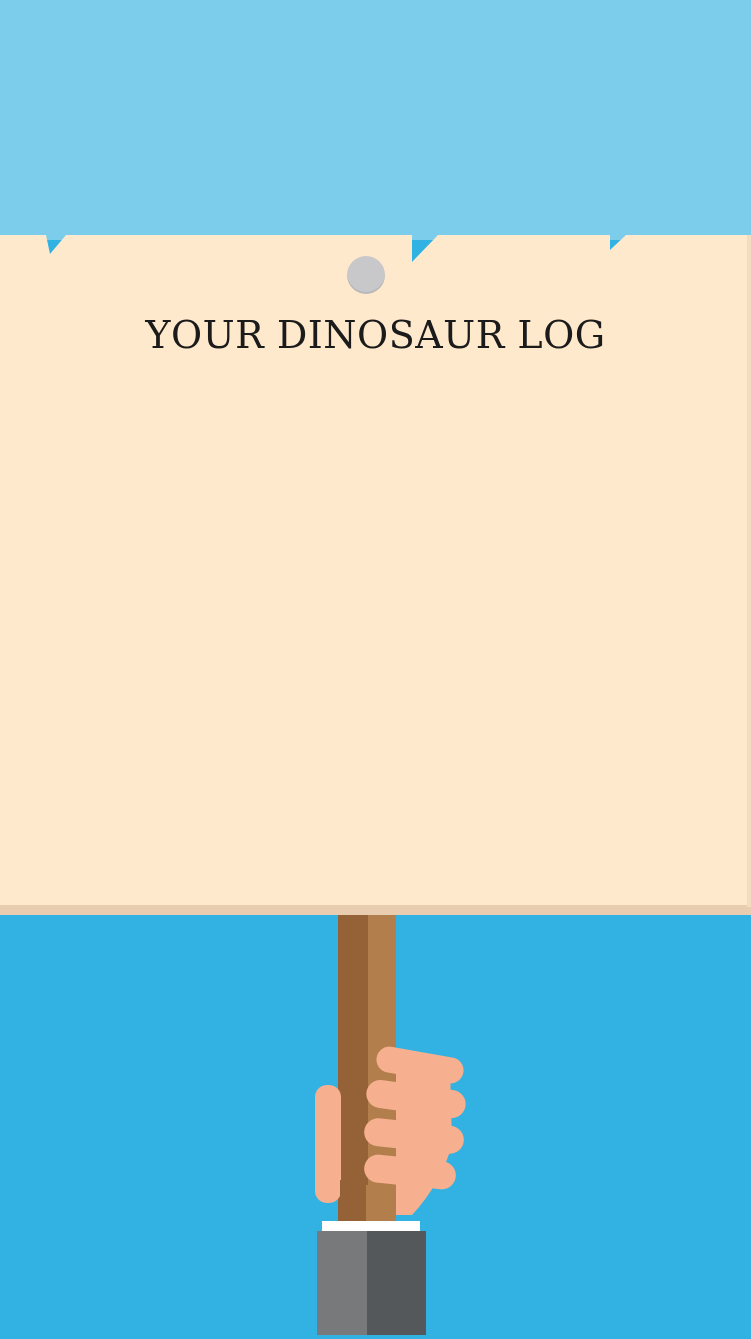 This screenshot has width=751, height=1339. I want to click on sign-title: YOUR DINOSAUR LOG, so click(375, 335).